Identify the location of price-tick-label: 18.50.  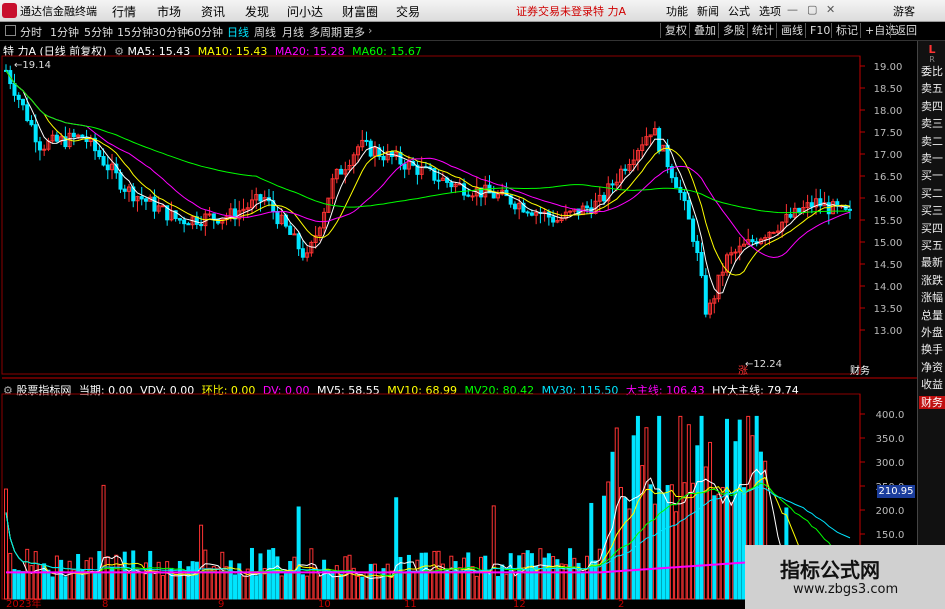
(888, 89).